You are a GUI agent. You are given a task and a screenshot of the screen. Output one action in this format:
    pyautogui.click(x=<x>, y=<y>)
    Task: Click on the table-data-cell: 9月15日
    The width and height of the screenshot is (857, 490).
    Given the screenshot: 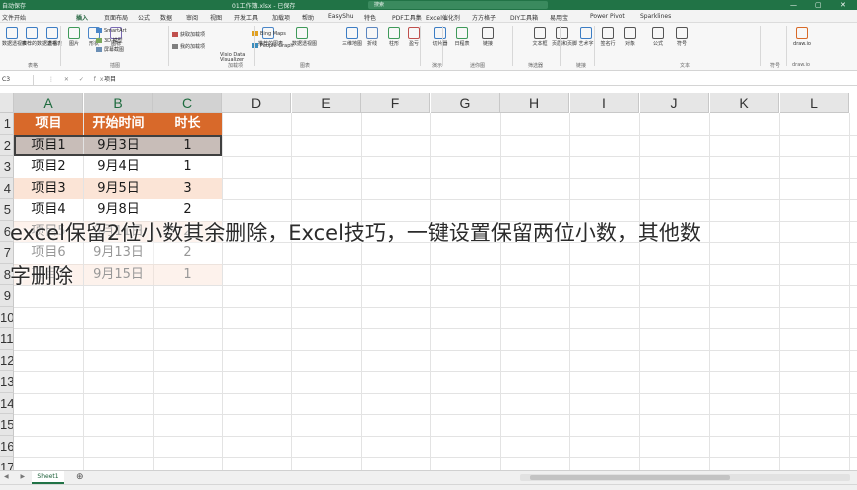 What is the action you would take?
    pyautogui.click(x=118, y=274)
    